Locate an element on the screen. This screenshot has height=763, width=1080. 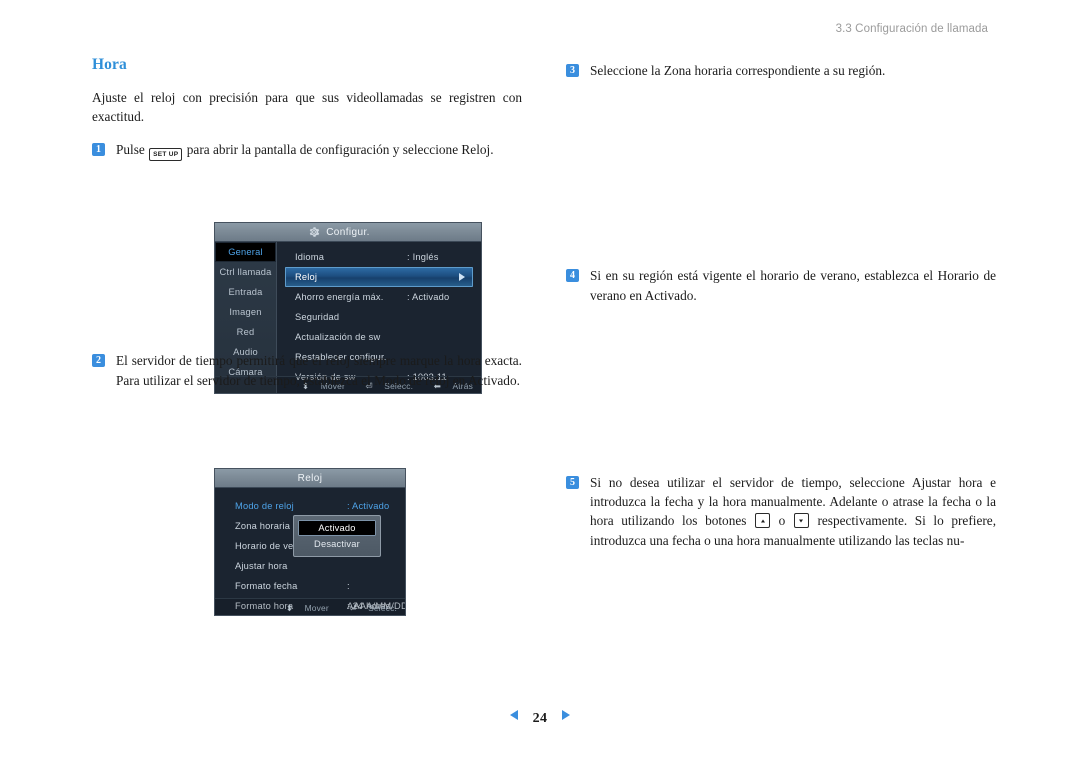
sidebar-item-red-label: Red is located at coordinates (245, 332).